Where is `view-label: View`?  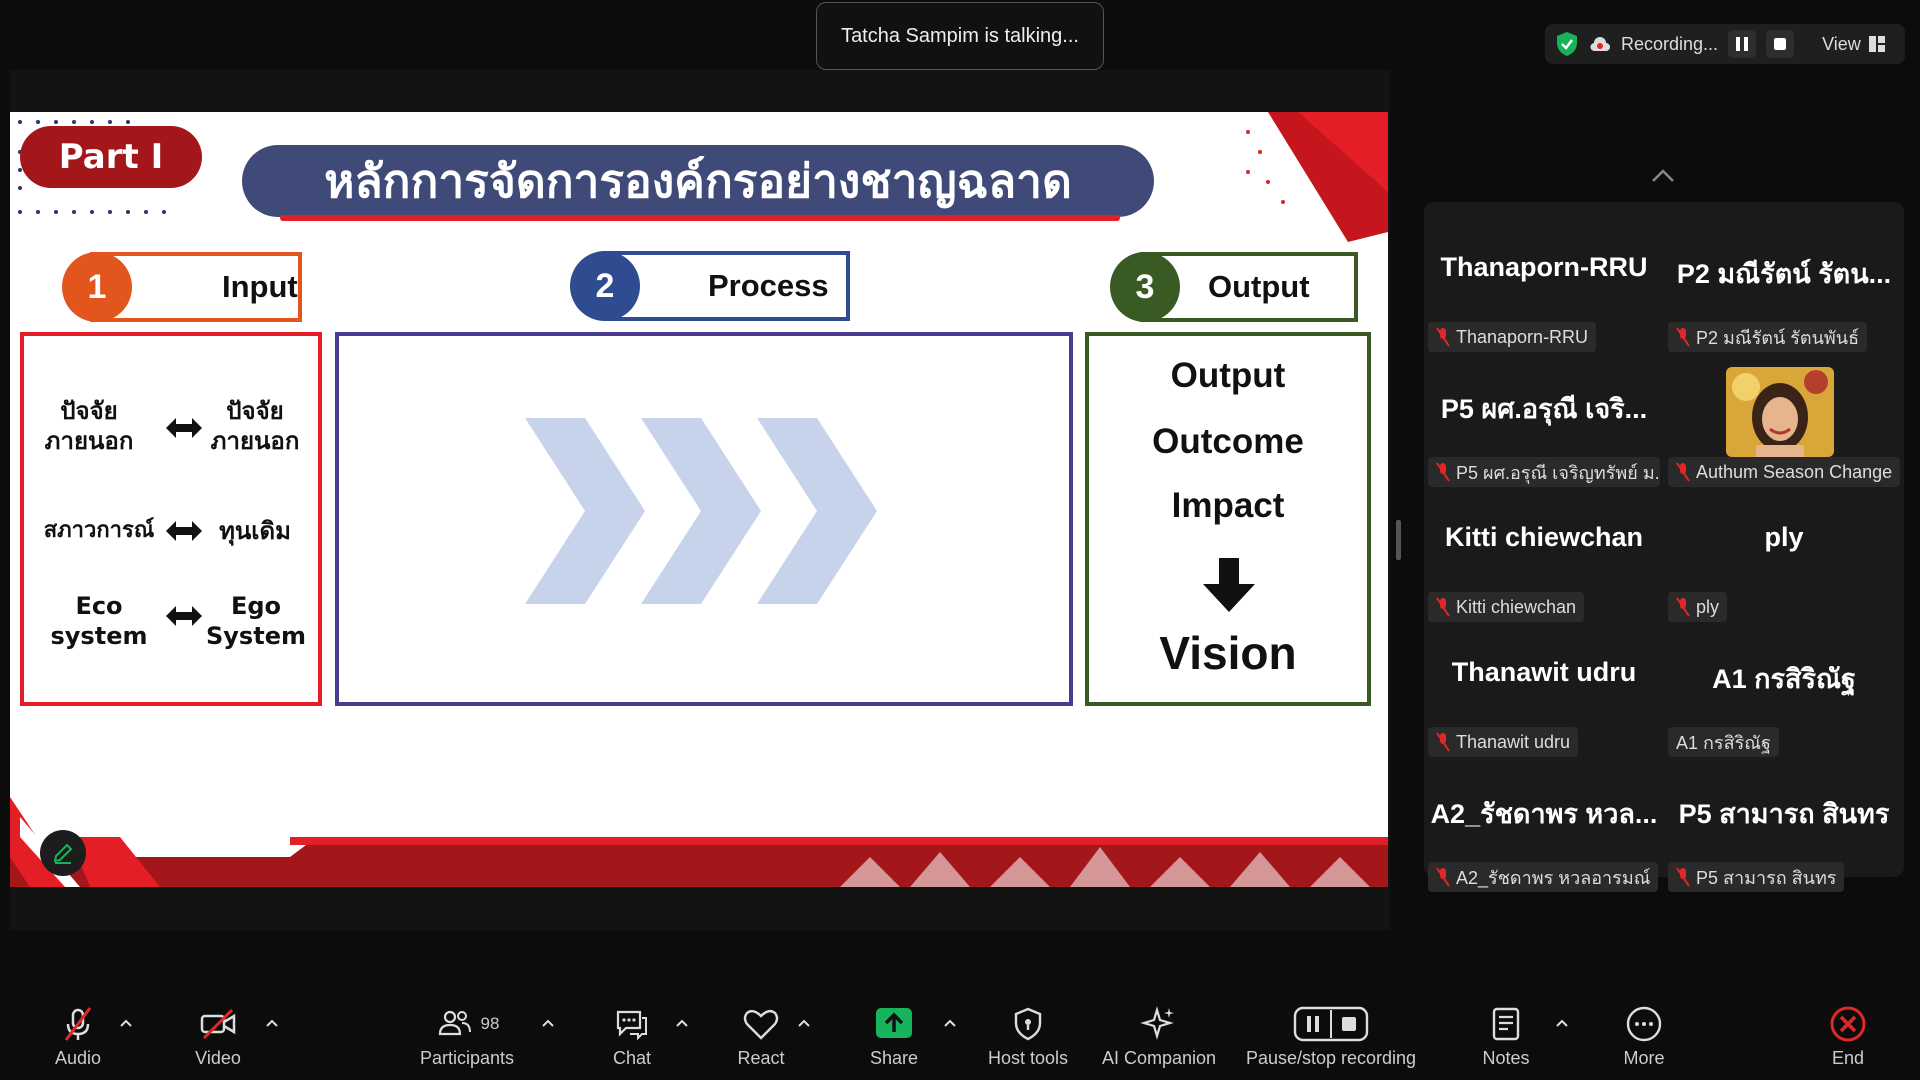 view-label: View is located at coordinates (1841, 43).